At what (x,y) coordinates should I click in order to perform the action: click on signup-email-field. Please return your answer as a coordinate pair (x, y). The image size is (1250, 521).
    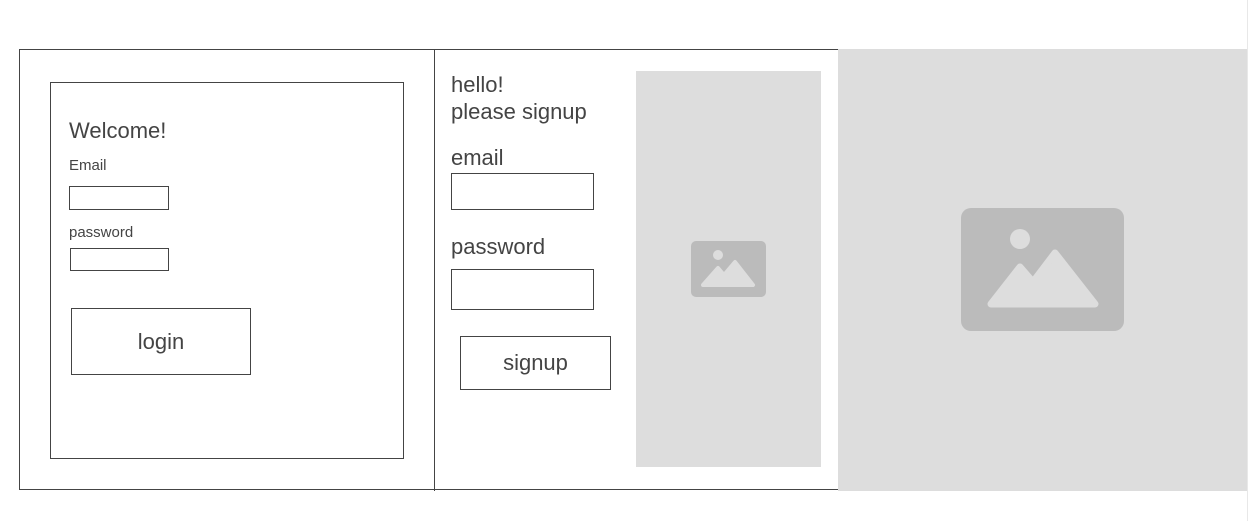
    Looking at the image, I should click on (522, 191).